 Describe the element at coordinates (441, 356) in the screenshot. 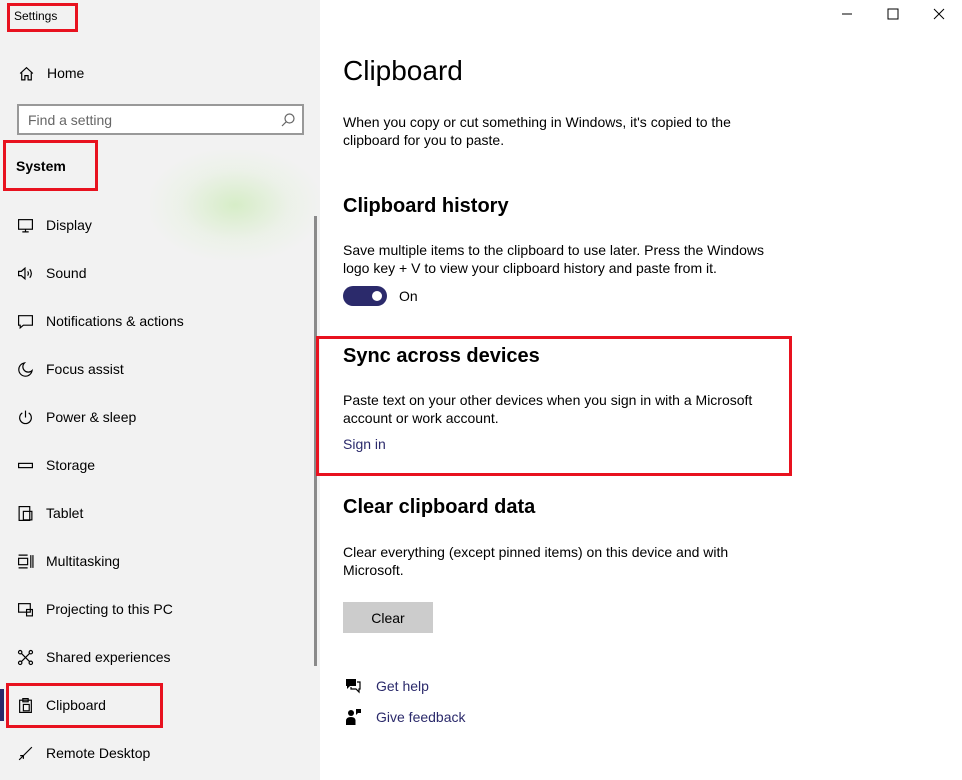

I see `sync-section-title: Sync across devices` at that location.